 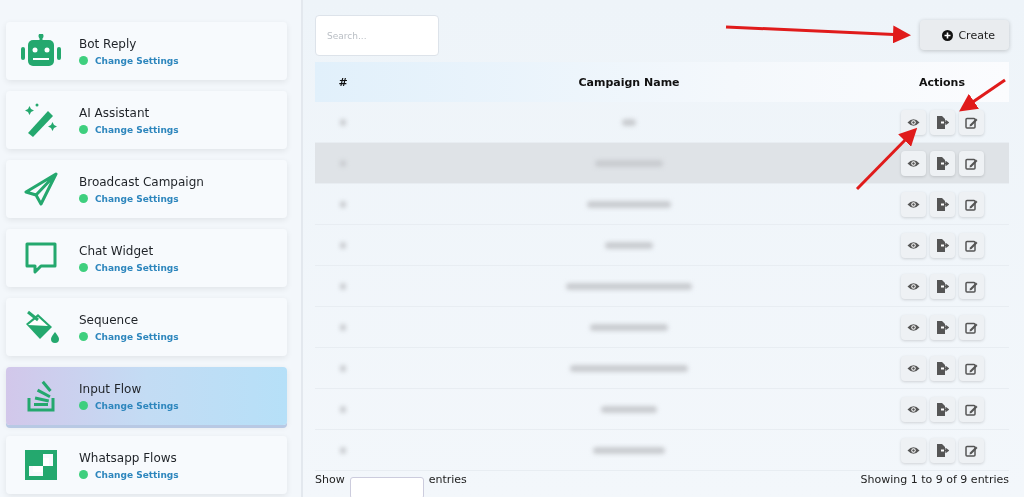 I want to click on column-header: Campaign Name, so click(x=629, y=82).